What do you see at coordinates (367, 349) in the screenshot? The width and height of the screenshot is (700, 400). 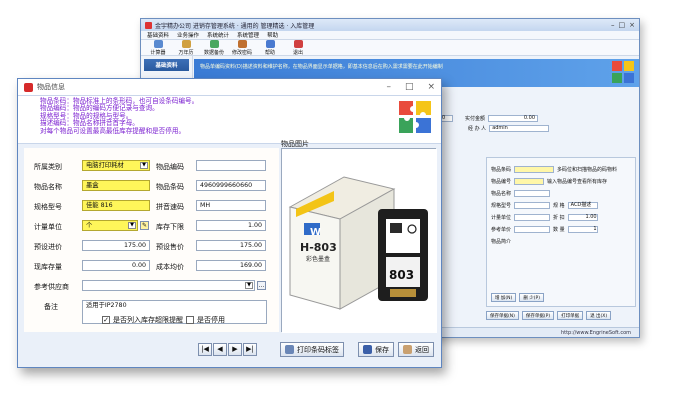 I see `floppy-icon` at bounding box center [367, 349].